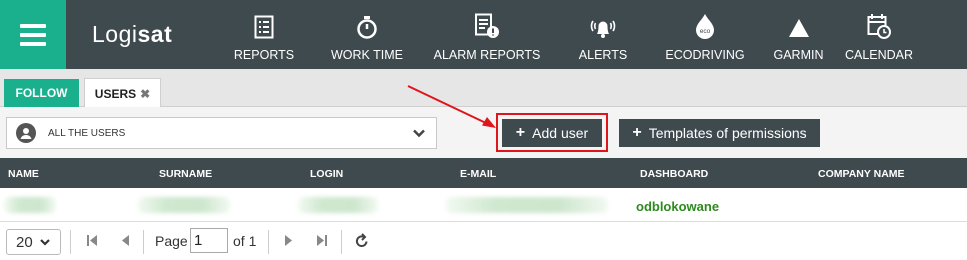 The width and height of the screenshot is (967, 260). I want to click on nav-item-ecodriving: eco ECODRIVING, so click(705, 34).